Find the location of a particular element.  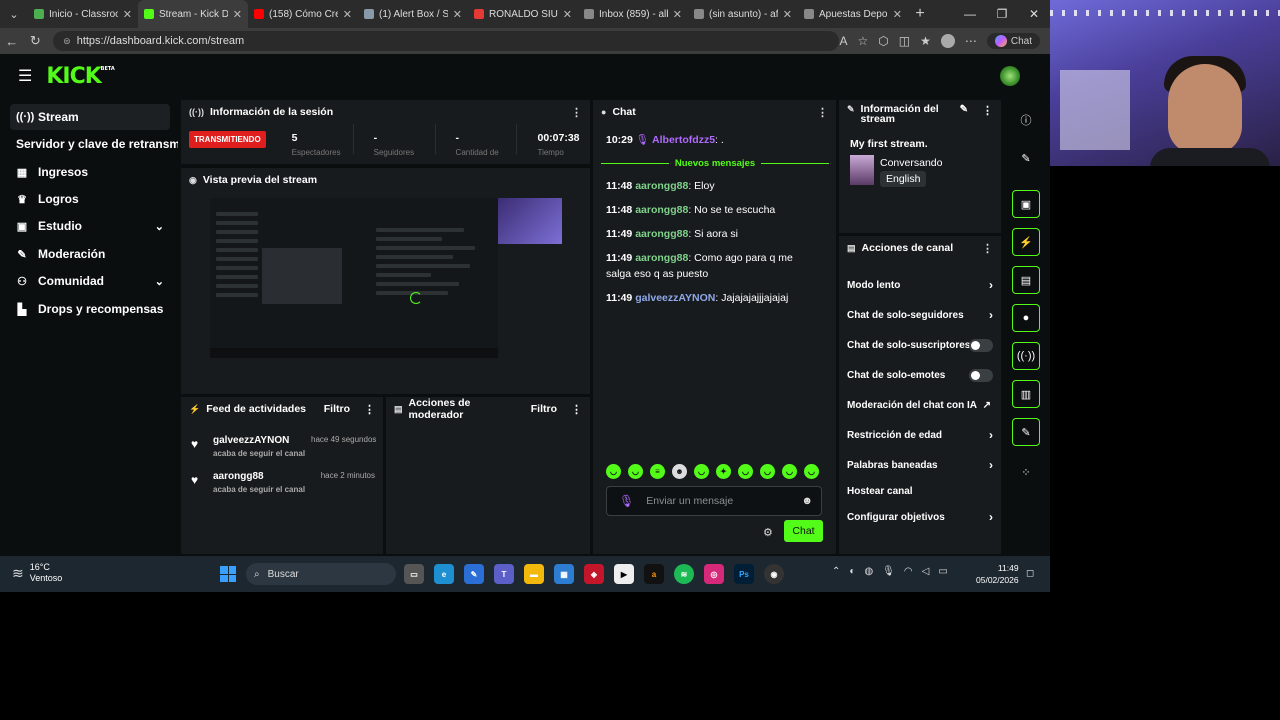

action-goals: Configurar objetivos › is located at coordinates (919, 517).